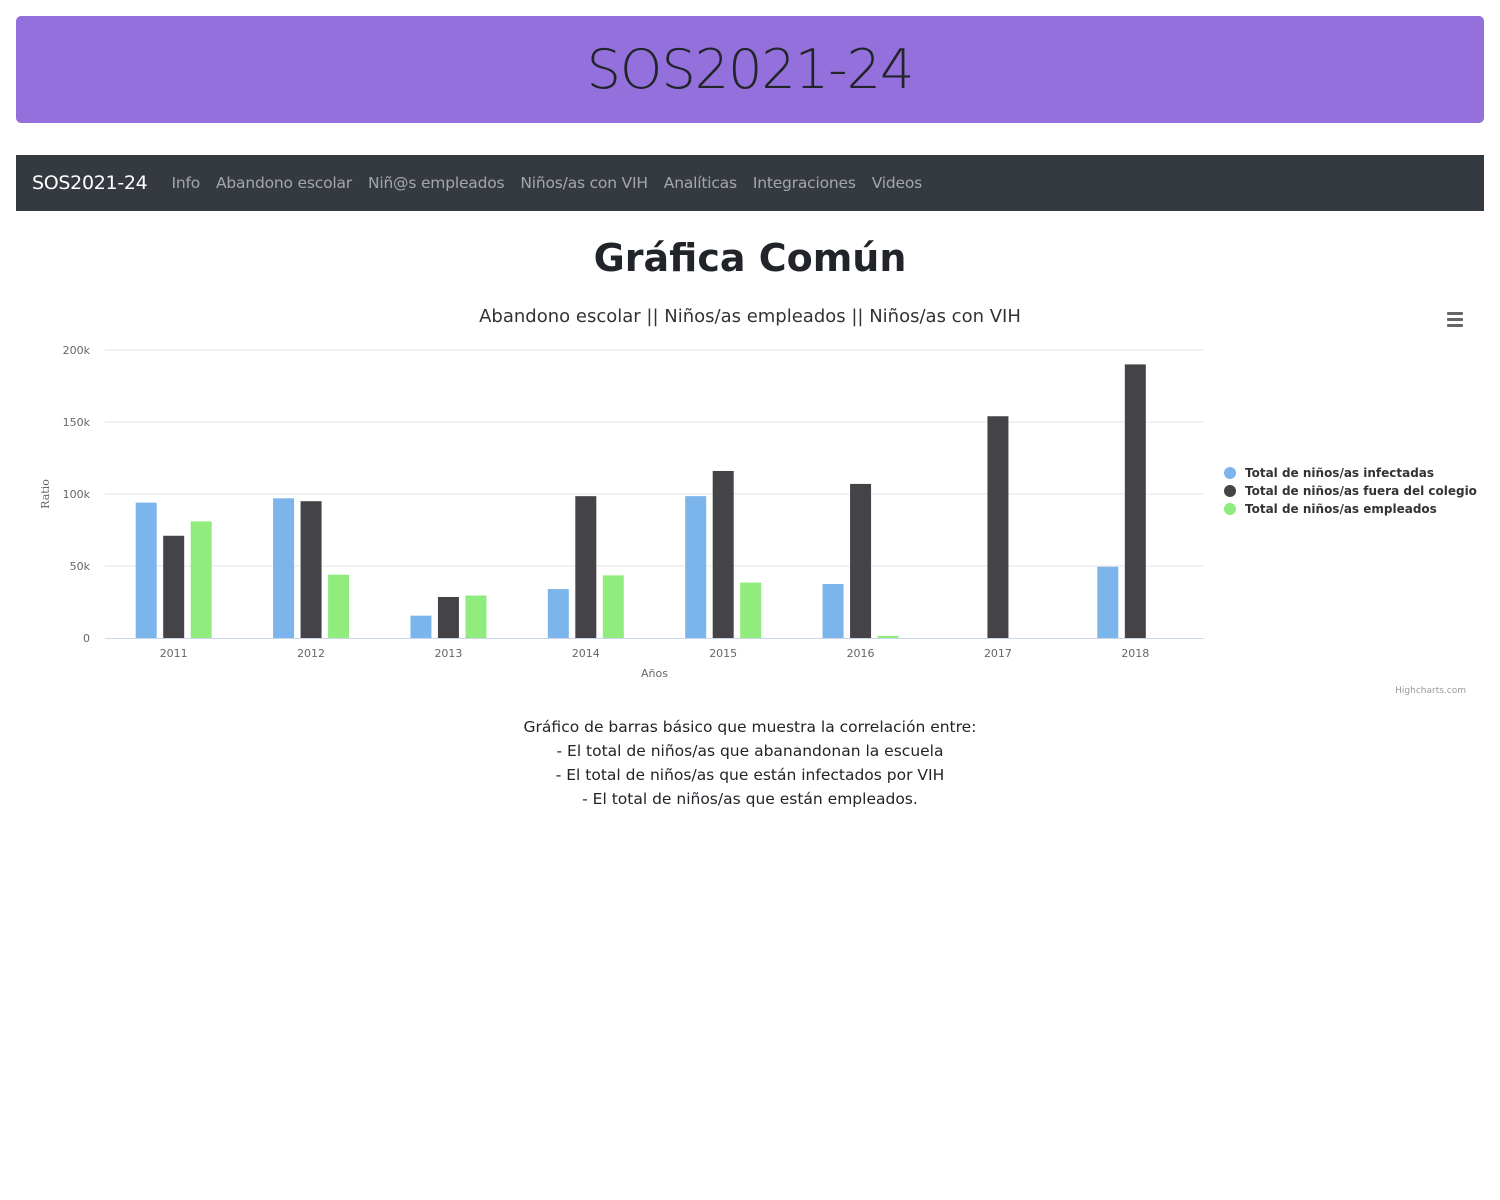 Image resolution: width=1500 pixels, height=1200 pixels. What do you see at coordinates (861, 653) in the screenshot?
I see `x-tick-label: 2016` at bounding box center [861, 653].